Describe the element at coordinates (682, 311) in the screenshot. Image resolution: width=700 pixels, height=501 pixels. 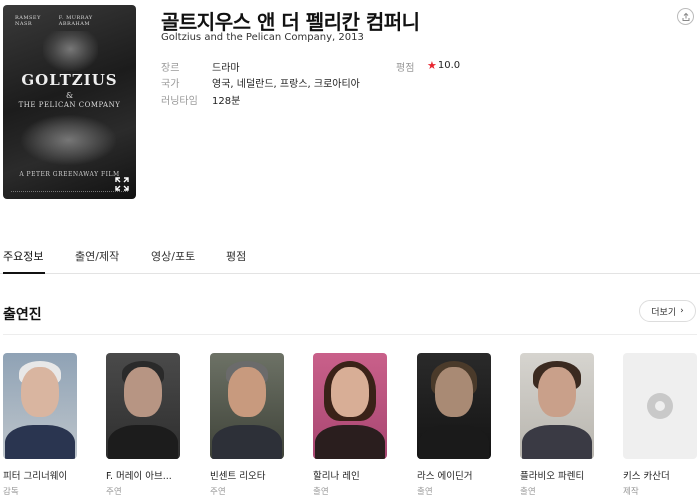
I see `chevron-right-icon: ›` at that location.